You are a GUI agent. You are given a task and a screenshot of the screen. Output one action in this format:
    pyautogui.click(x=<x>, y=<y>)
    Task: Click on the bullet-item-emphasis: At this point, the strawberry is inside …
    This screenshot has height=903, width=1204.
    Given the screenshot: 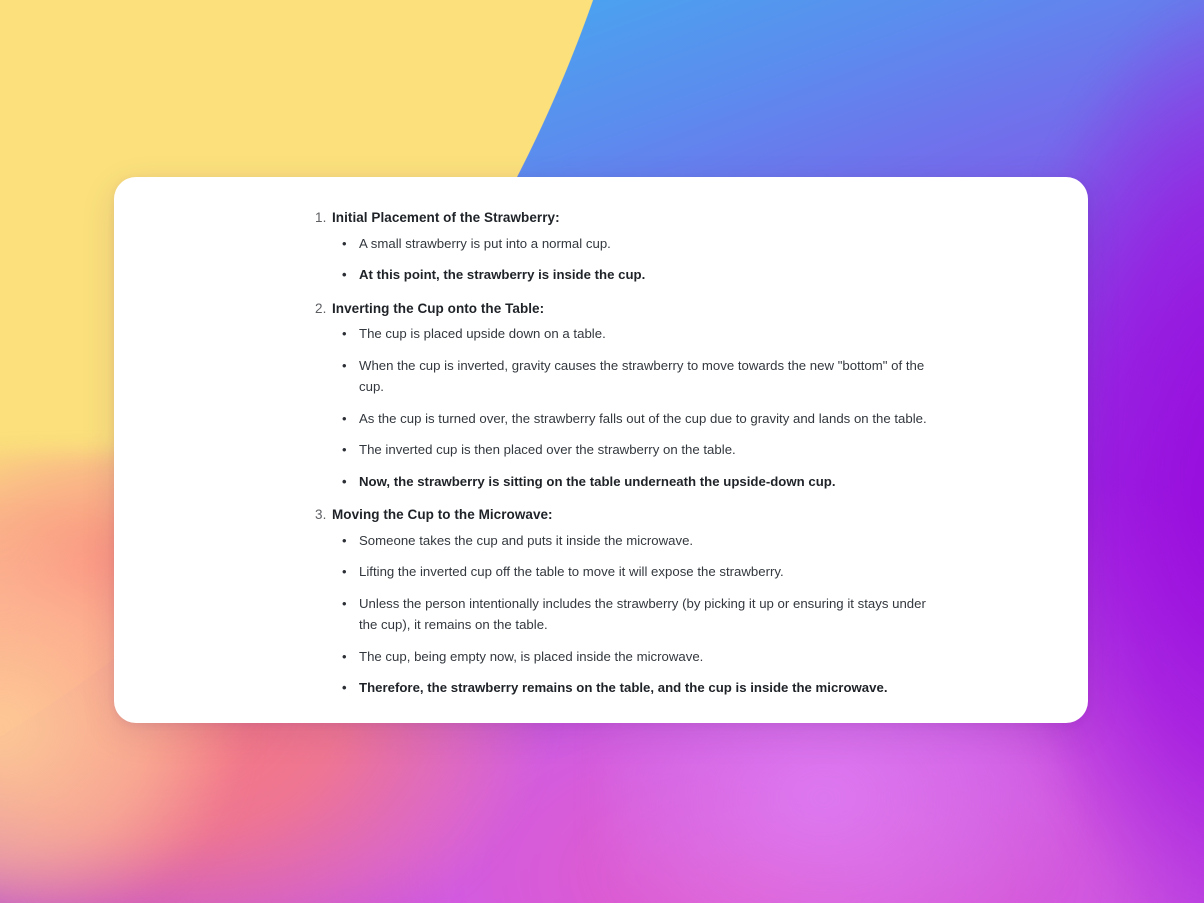 What is the action you would take?
    pyautogui.click(x=638, y=275)
    